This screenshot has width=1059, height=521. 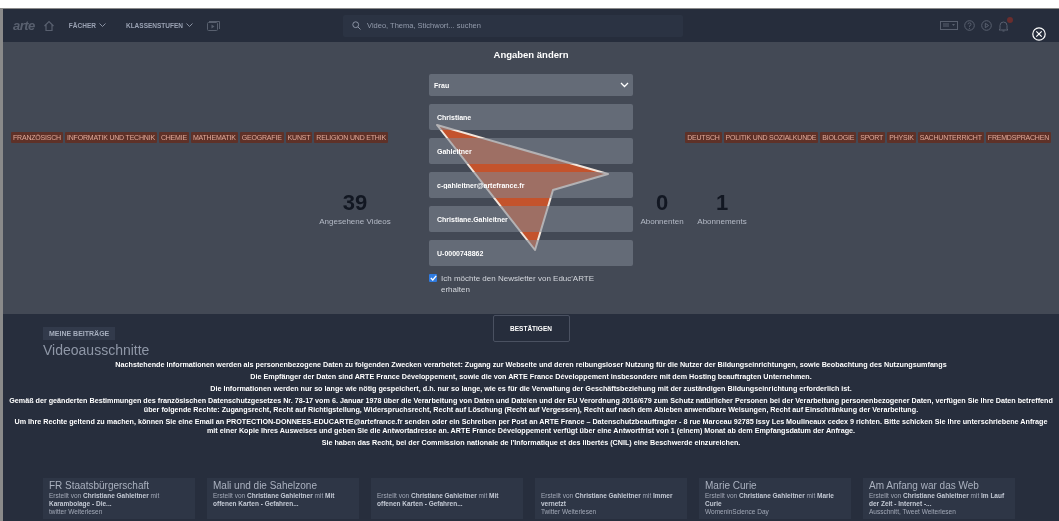 I want to click on help-icon, so click(x=969, y=25).